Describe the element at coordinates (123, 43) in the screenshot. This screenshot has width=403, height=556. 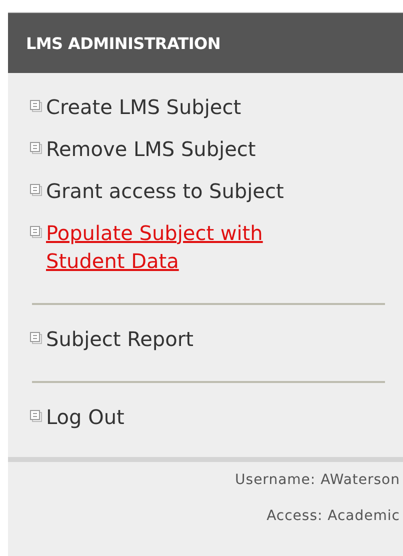
I see `panel-title: LMS ADMINISTRATION` at that location.